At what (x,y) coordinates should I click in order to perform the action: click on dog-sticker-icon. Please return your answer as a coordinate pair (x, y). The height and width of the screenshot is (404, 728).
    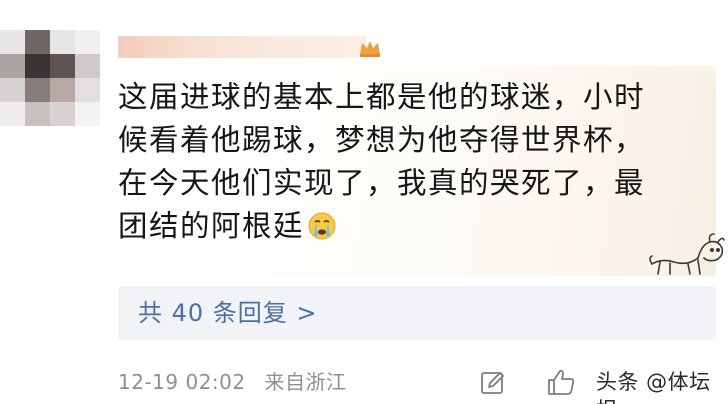
    Looking at the image, I should click on (687, 254).